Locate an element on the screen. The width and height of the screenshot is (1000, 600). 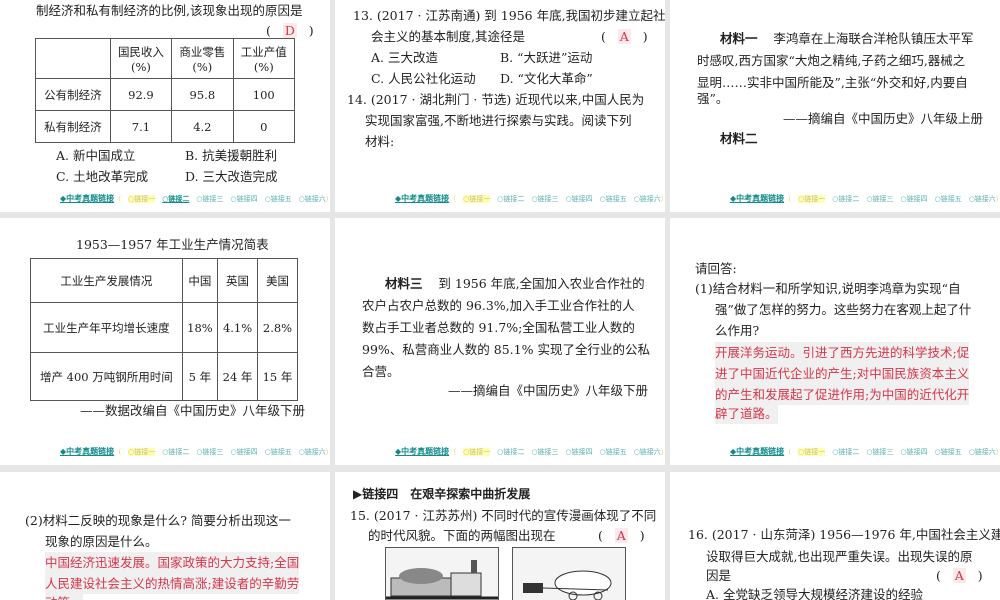
material-3-line: 合营。 is located at coordinates (381, 371).